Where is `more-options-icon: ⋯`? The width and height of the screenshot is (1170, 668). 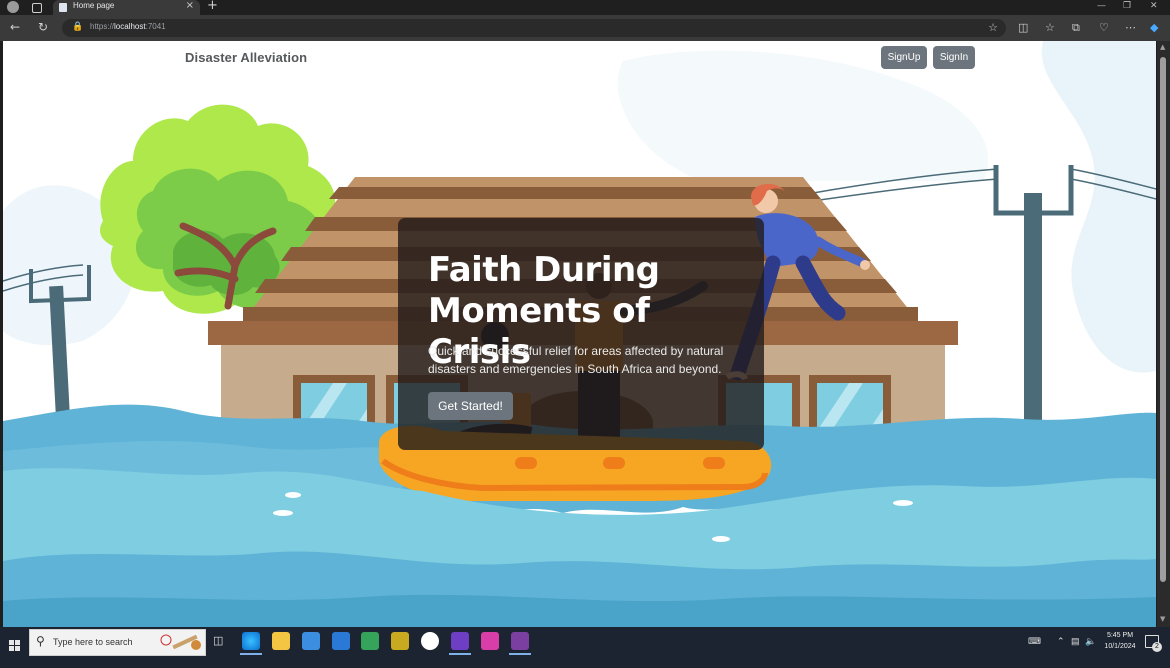
more-options-icon: ⋯ is located at coordinates (1130, 27).